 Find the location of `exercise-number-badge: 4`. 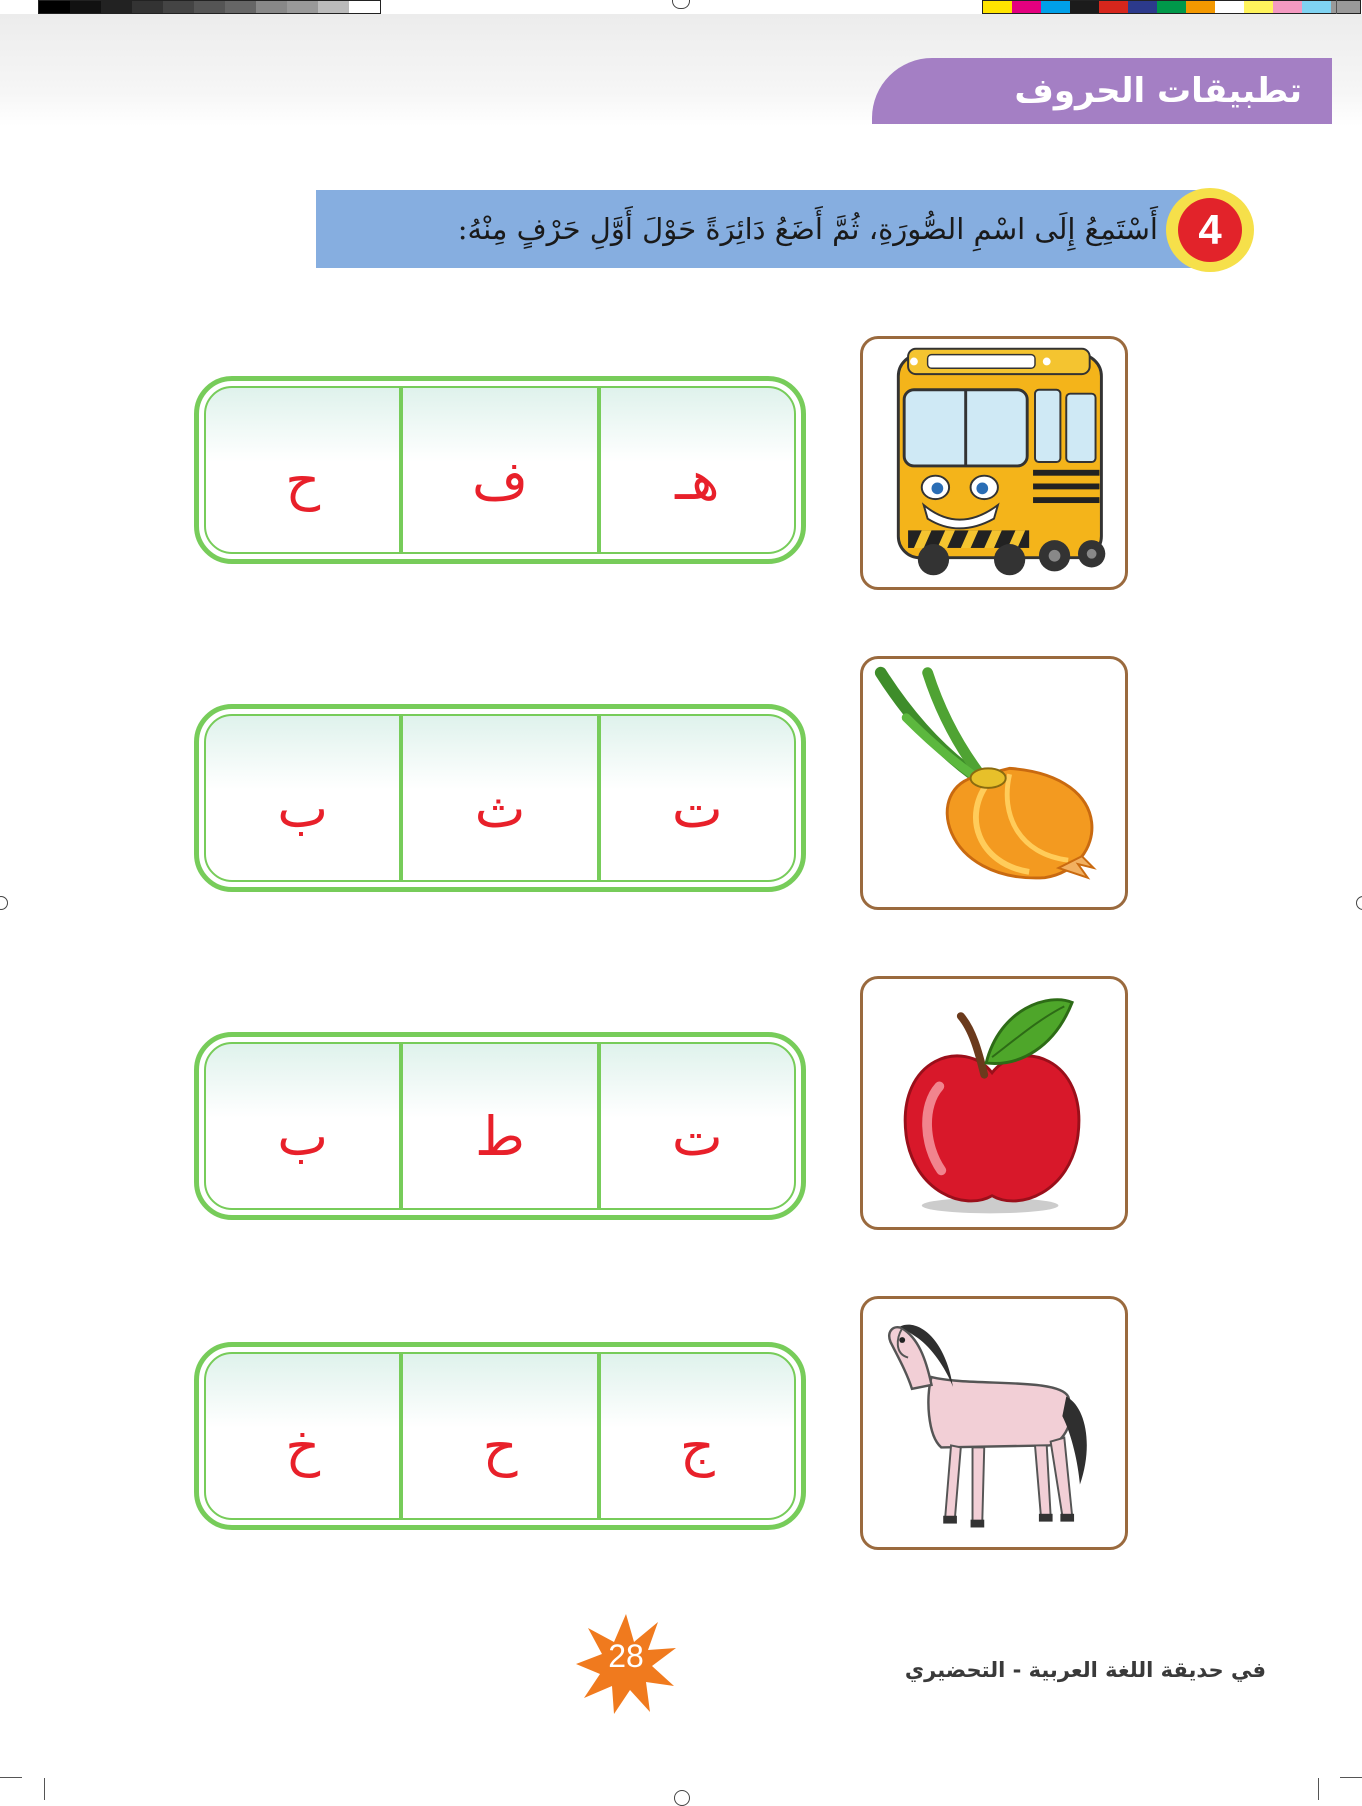

exercise-number-badge: 4 is located at coordinates (1210, 230).